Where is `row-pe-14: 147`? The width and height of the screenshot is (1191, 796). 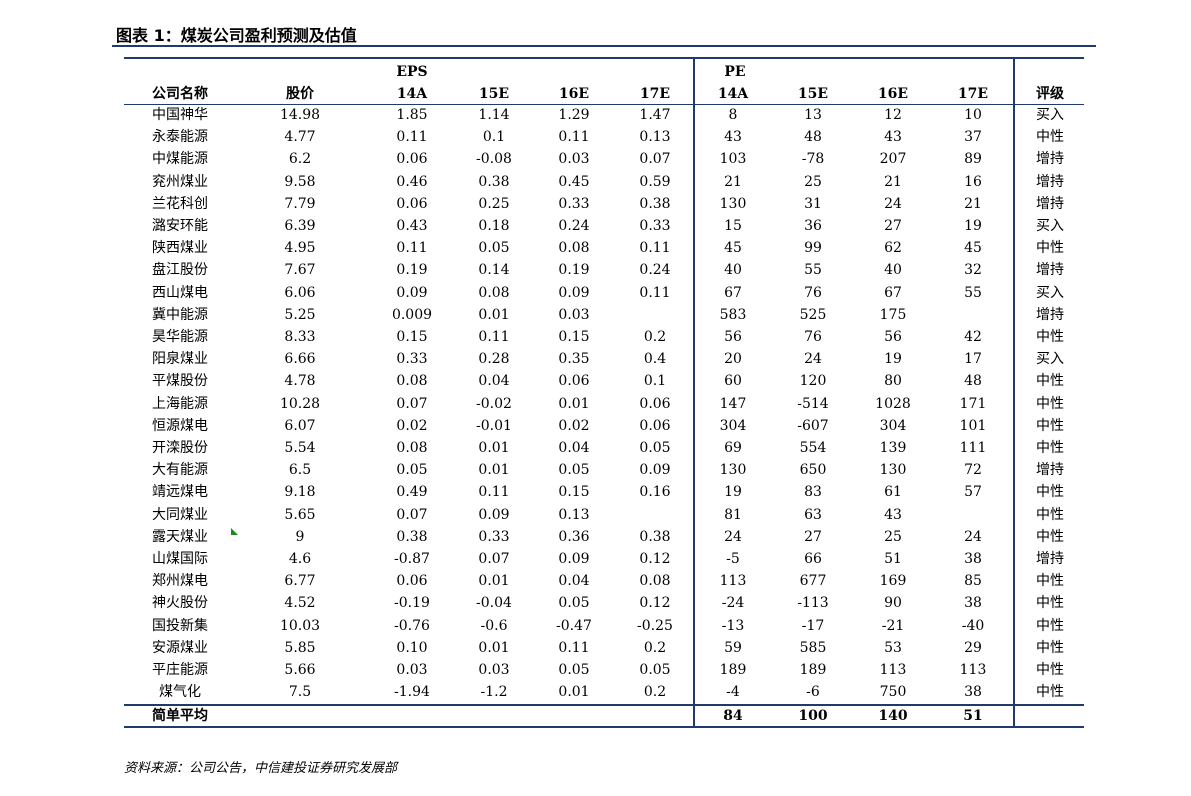 row-pe-14: 147 is located at coordinates (733, 404).